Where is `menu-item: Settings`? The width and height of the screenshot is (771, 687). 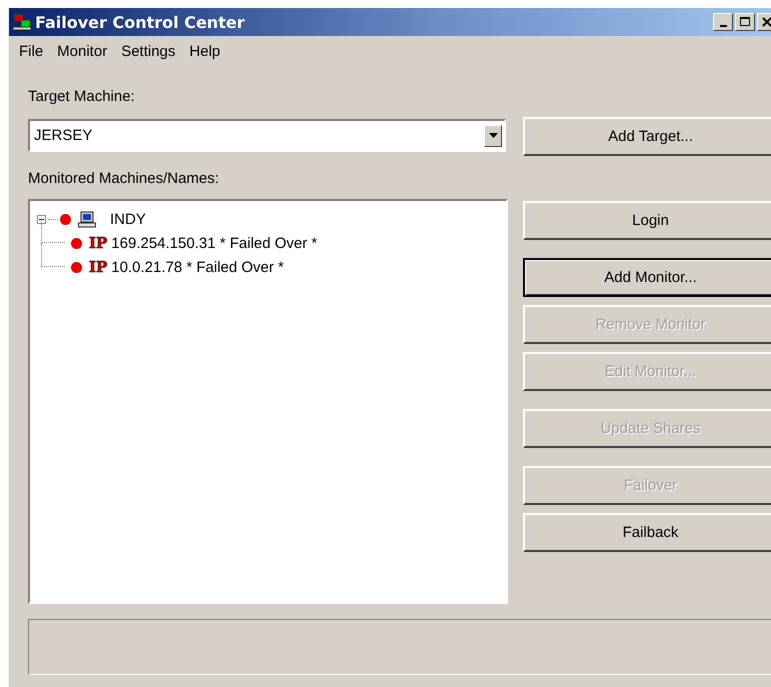 menu-item: Settings is located at coordinates (151, 51).